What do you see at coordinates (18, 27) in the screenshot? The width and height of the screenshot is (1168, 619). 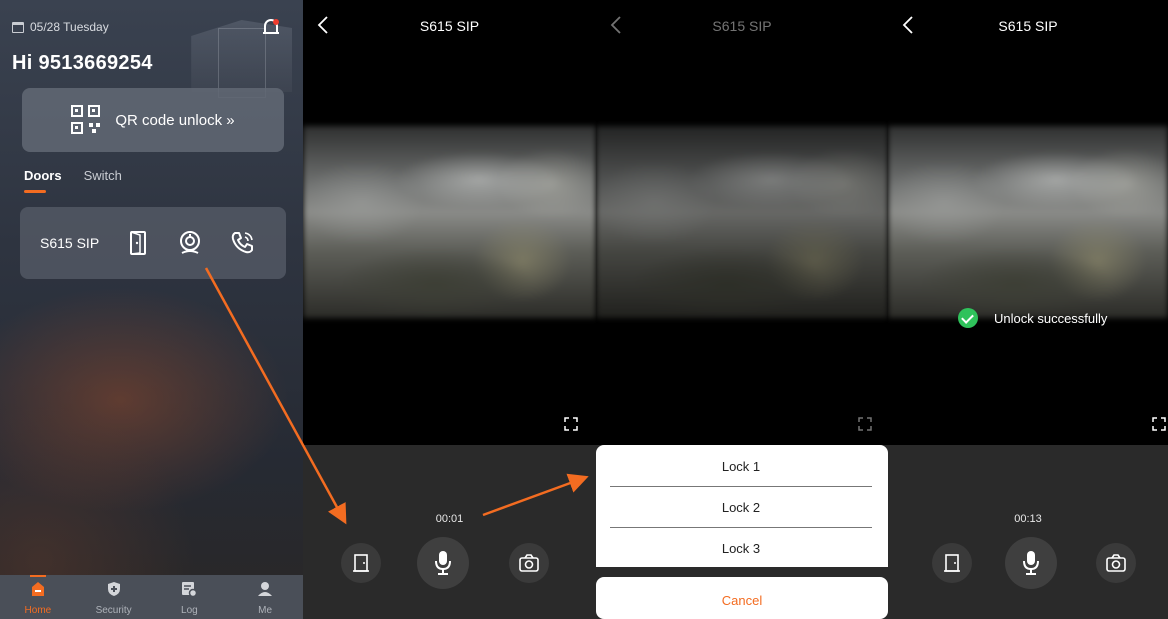 I see `calendar-icon` at bounding box center [18, 27].